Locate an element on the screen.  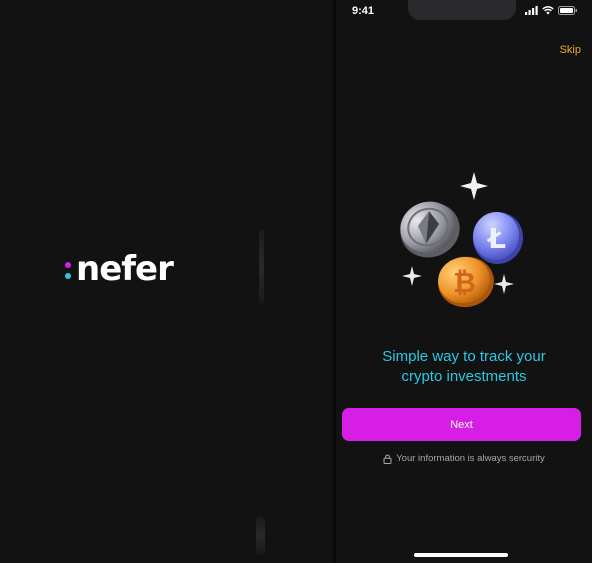
ethereum-coin-icon is located at coordinates (430, 229).